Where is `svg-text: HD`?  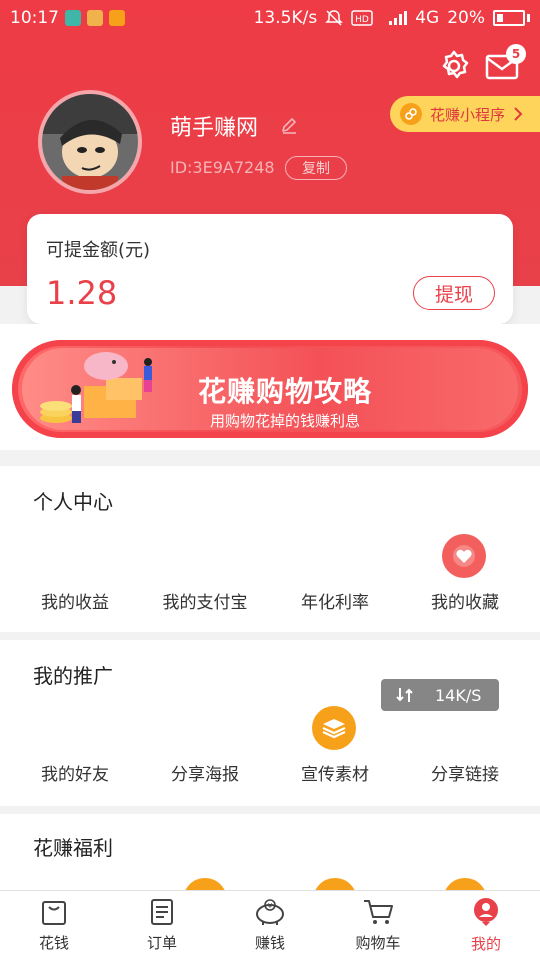
svg-text: HD is located at coordinates (362, 20).